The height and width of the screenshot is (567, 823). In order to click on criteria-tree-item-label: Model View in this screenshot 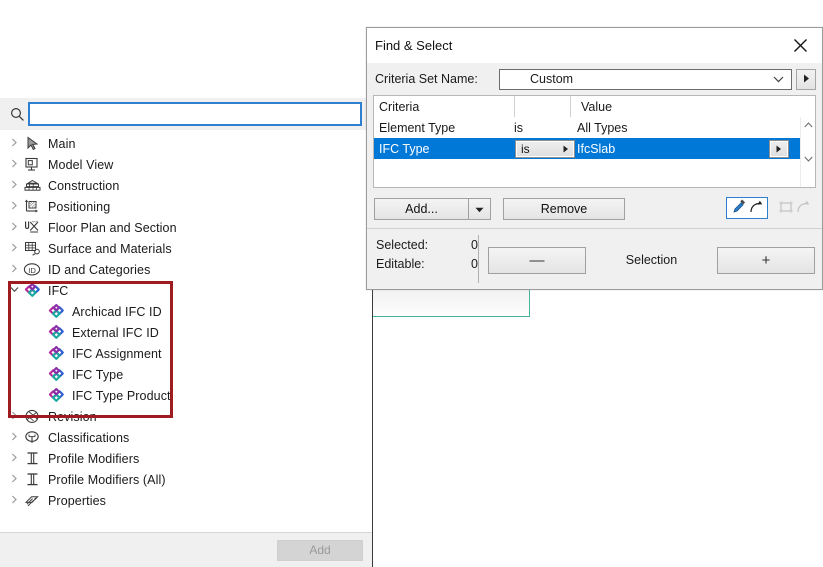, I will do `click(81, 164)`.